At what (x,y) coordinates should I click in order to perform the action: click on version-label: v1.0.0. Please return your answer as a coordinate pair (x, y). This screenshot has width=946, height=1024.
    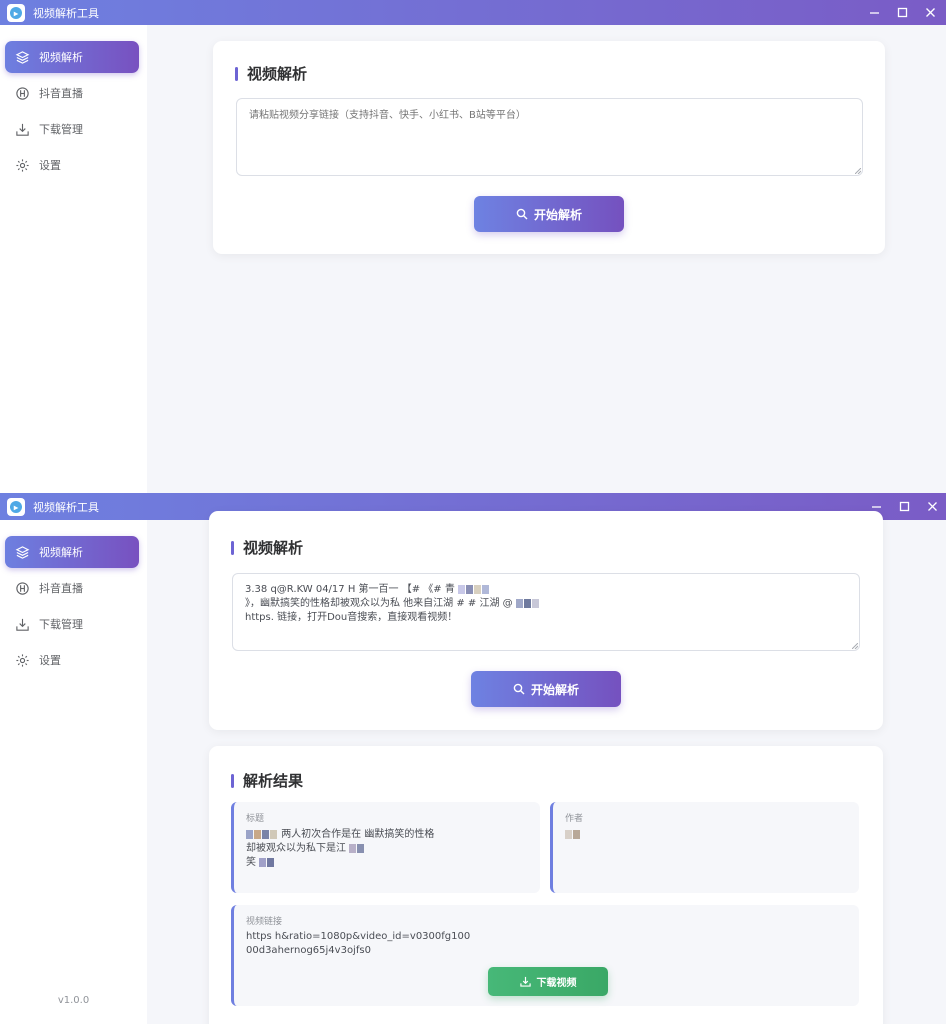
    Looking at the image, I should click on (73, 1000).